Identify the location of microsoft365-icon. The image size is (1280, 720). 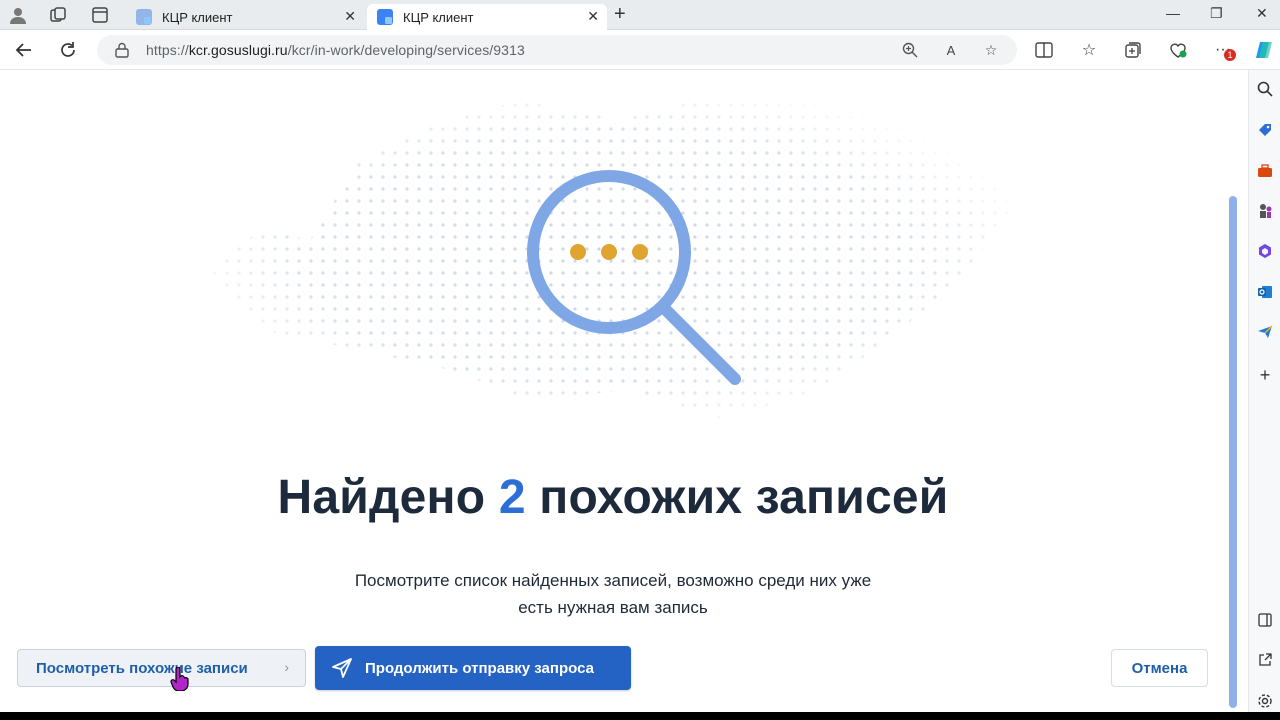
(1265, 251).